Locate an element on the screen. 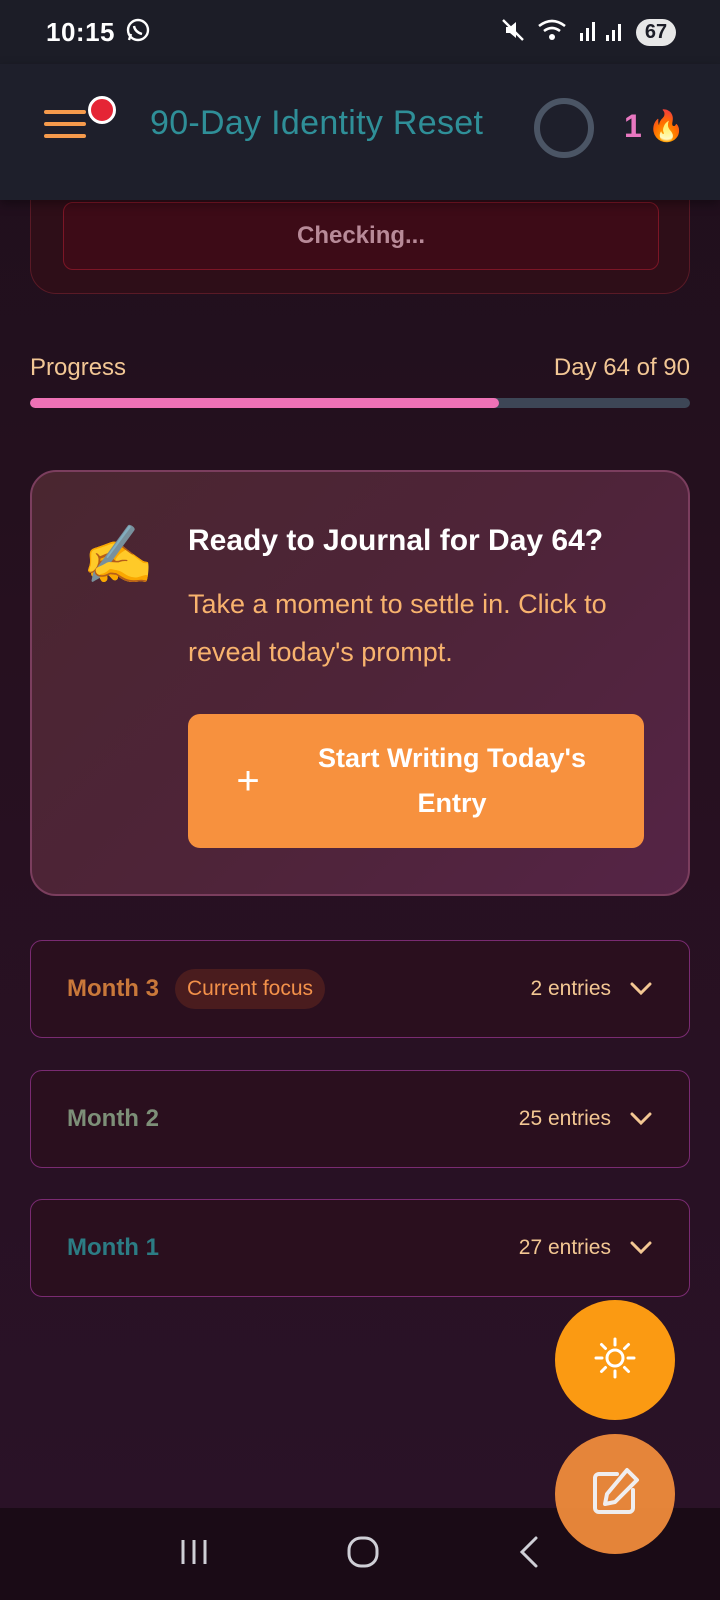  entries-count: 25 entries is located at coordinates (564, 1118).